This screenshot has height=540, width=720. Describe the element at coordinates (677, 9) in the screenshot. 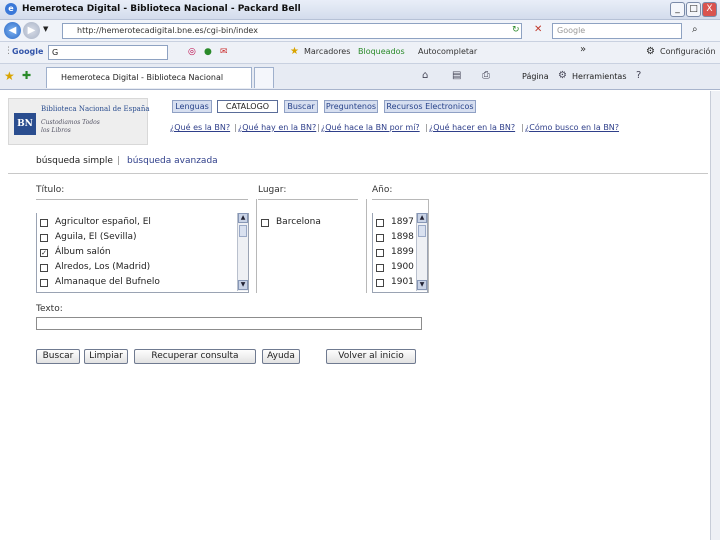

I see `minimize-button: _` at that location.